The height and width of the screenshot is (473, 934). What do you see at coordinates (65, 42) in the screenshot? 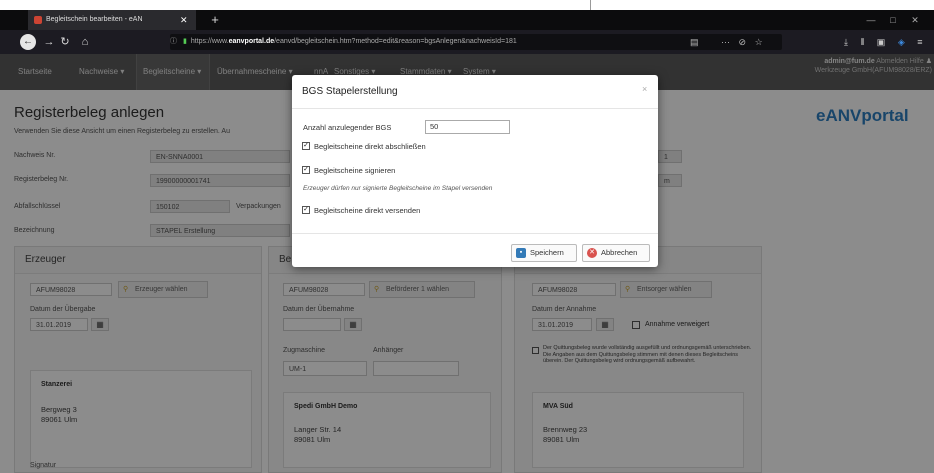
I see `reload-icon: ↻` at bounding box center [65, 42].